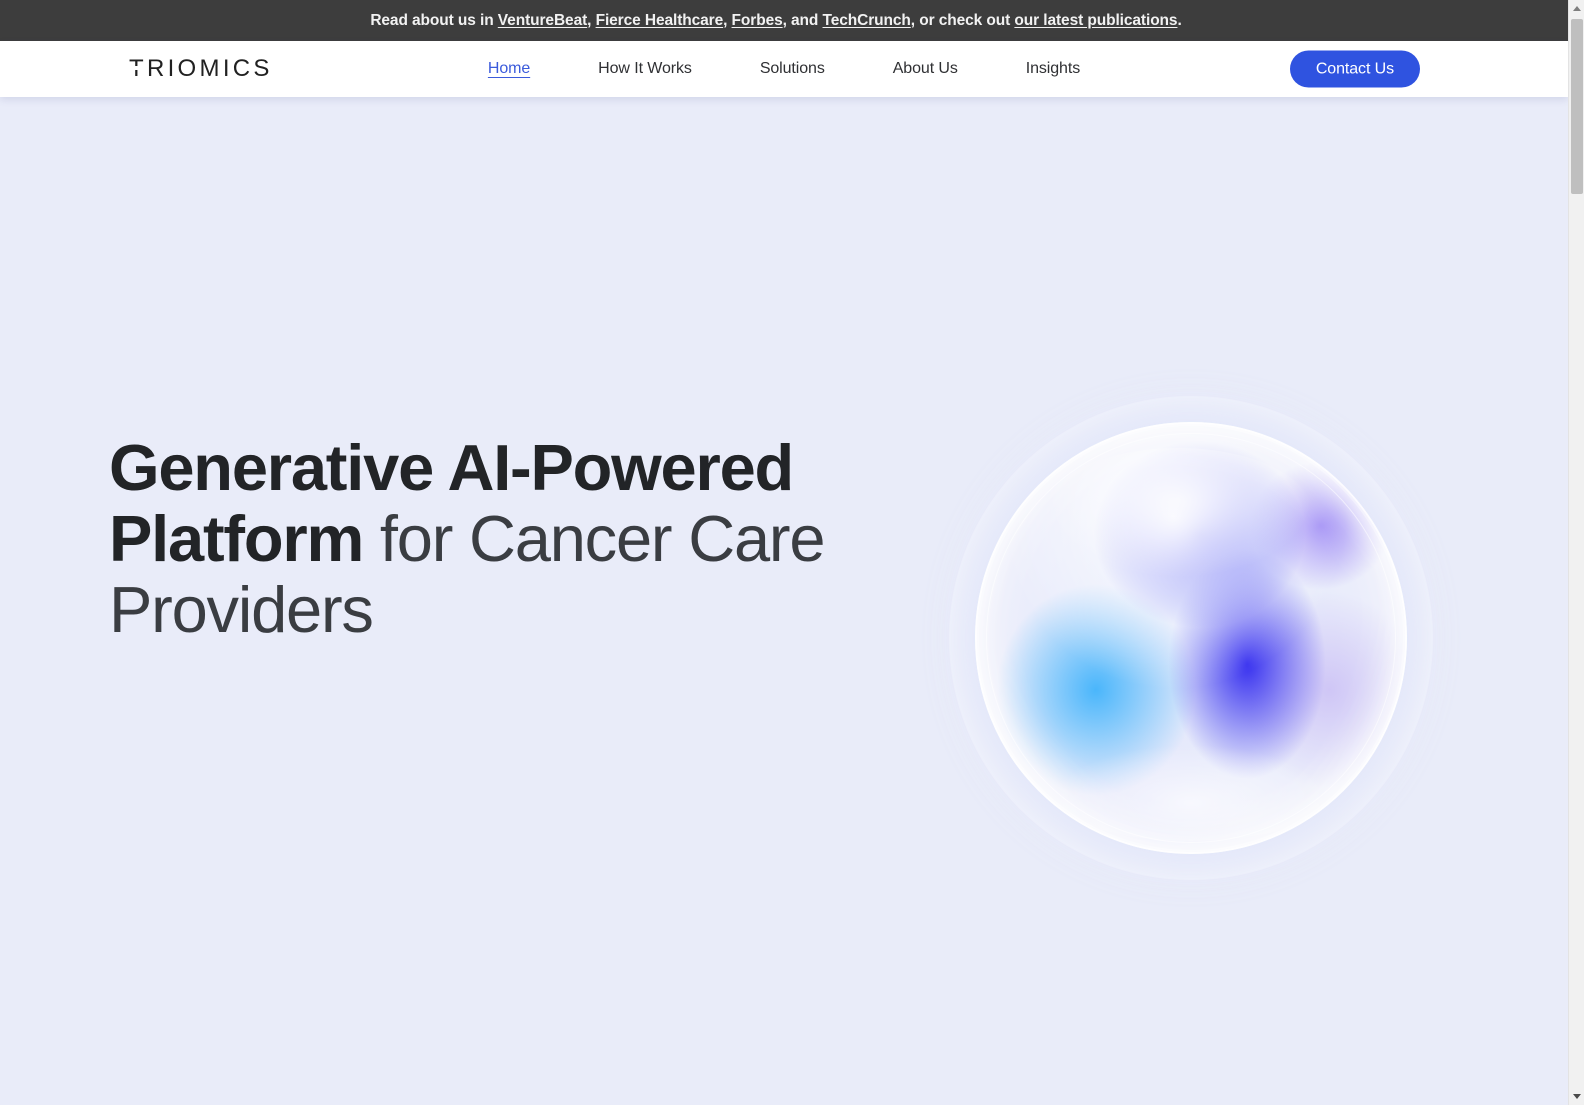  What do you see at coordinates (962, 20) in the screenshot?
I see `announcement-sep-3: , or check out` at bounding box center [962, 20].